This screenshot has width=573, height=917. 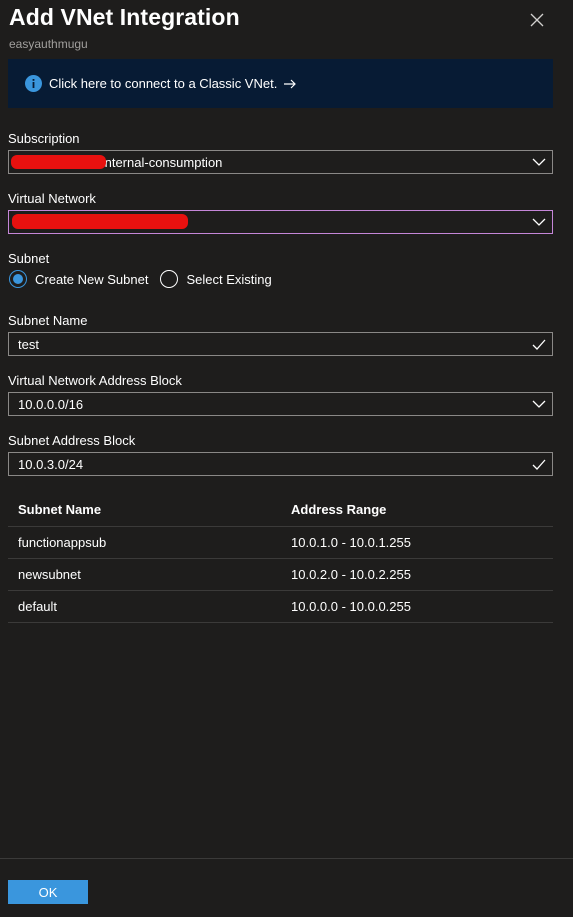 I want to click on subnet-address-block-label: Subnet Address Block, so click(x=72, y=440).